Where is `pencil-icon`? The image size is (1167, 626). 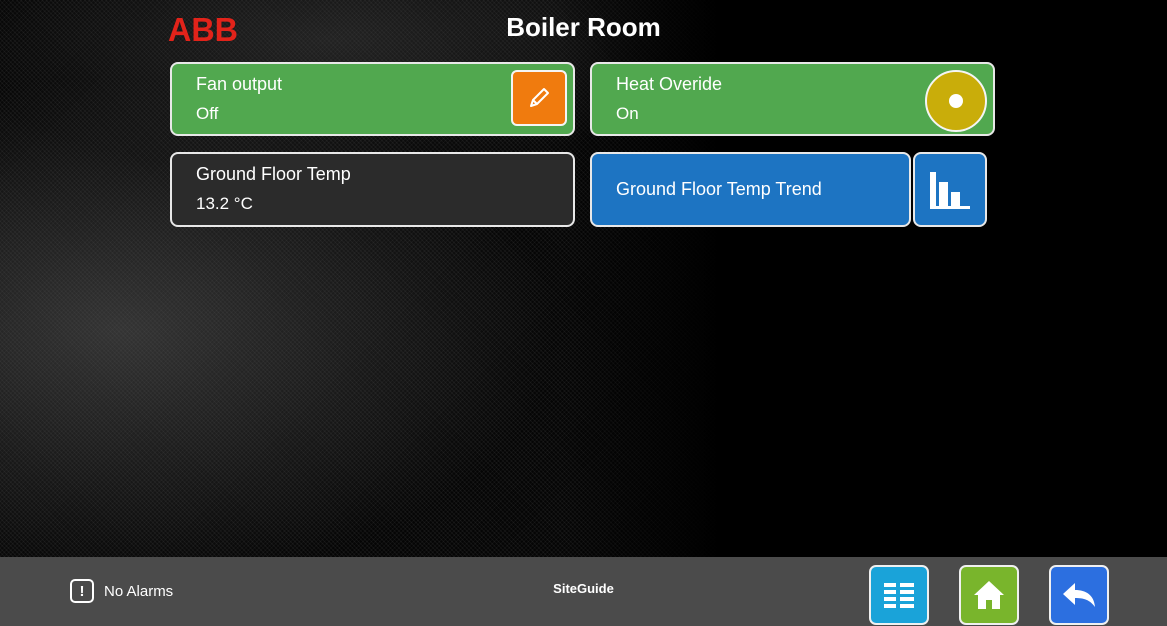 pencil-icon is located at coordinates (539, 97).